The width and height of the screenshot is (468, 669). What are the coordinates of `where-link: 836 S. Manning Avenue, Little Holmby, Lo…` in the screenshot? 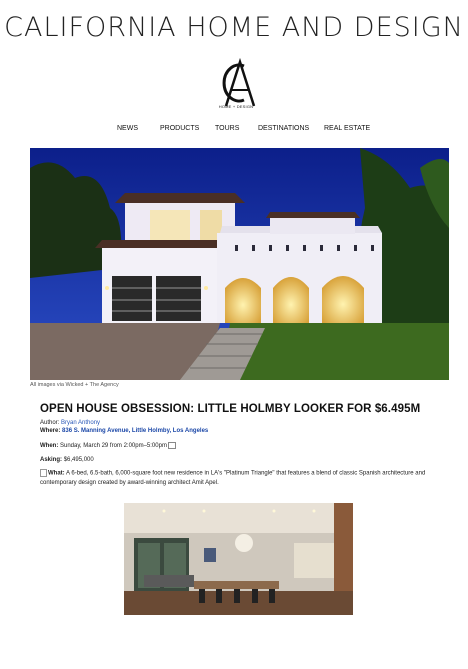 It's located at (135, 431).